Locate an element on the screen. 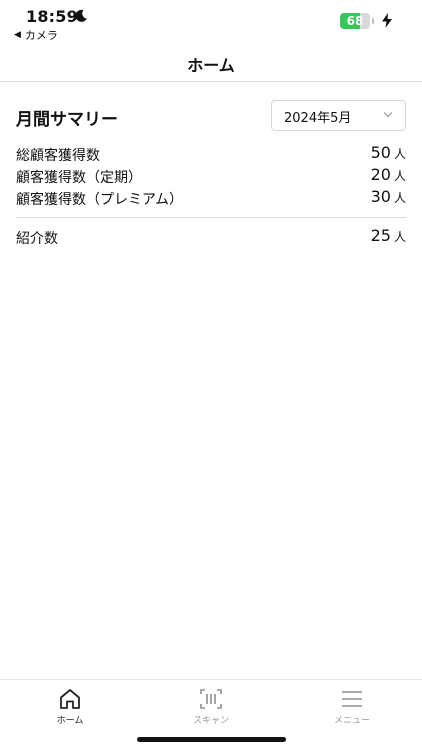  page-title: ホーム is located at coordinates (211, 65).